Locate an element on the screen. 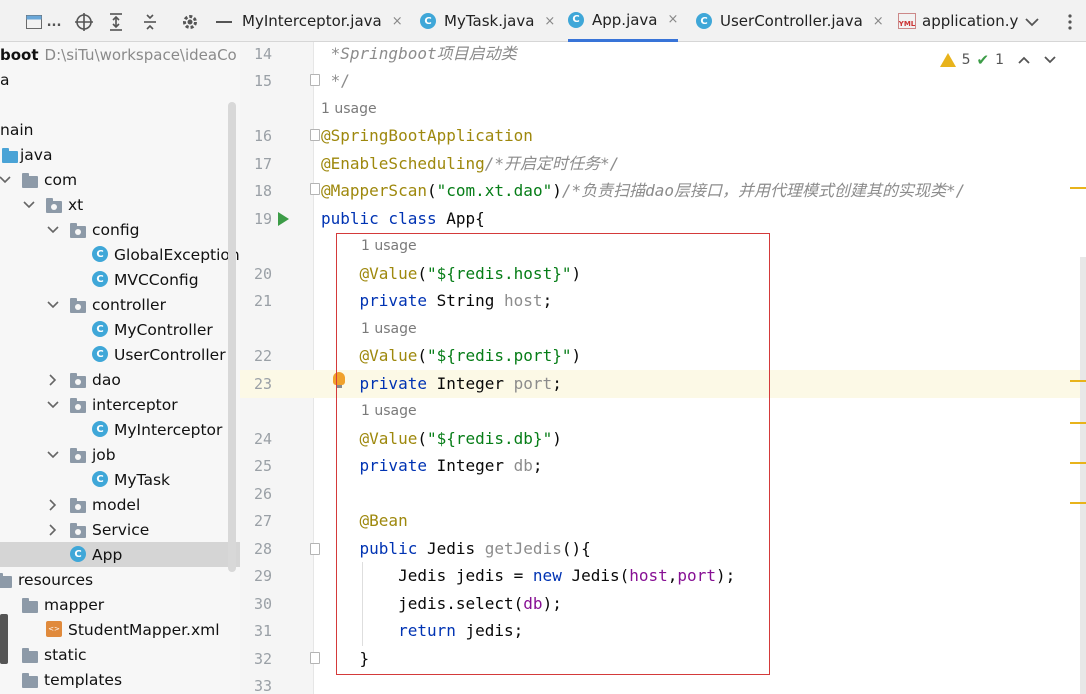 Image resolution: width=1086 pixels, height=694 pixels. more-vertical-icon is located at coordinates (1070, 22).